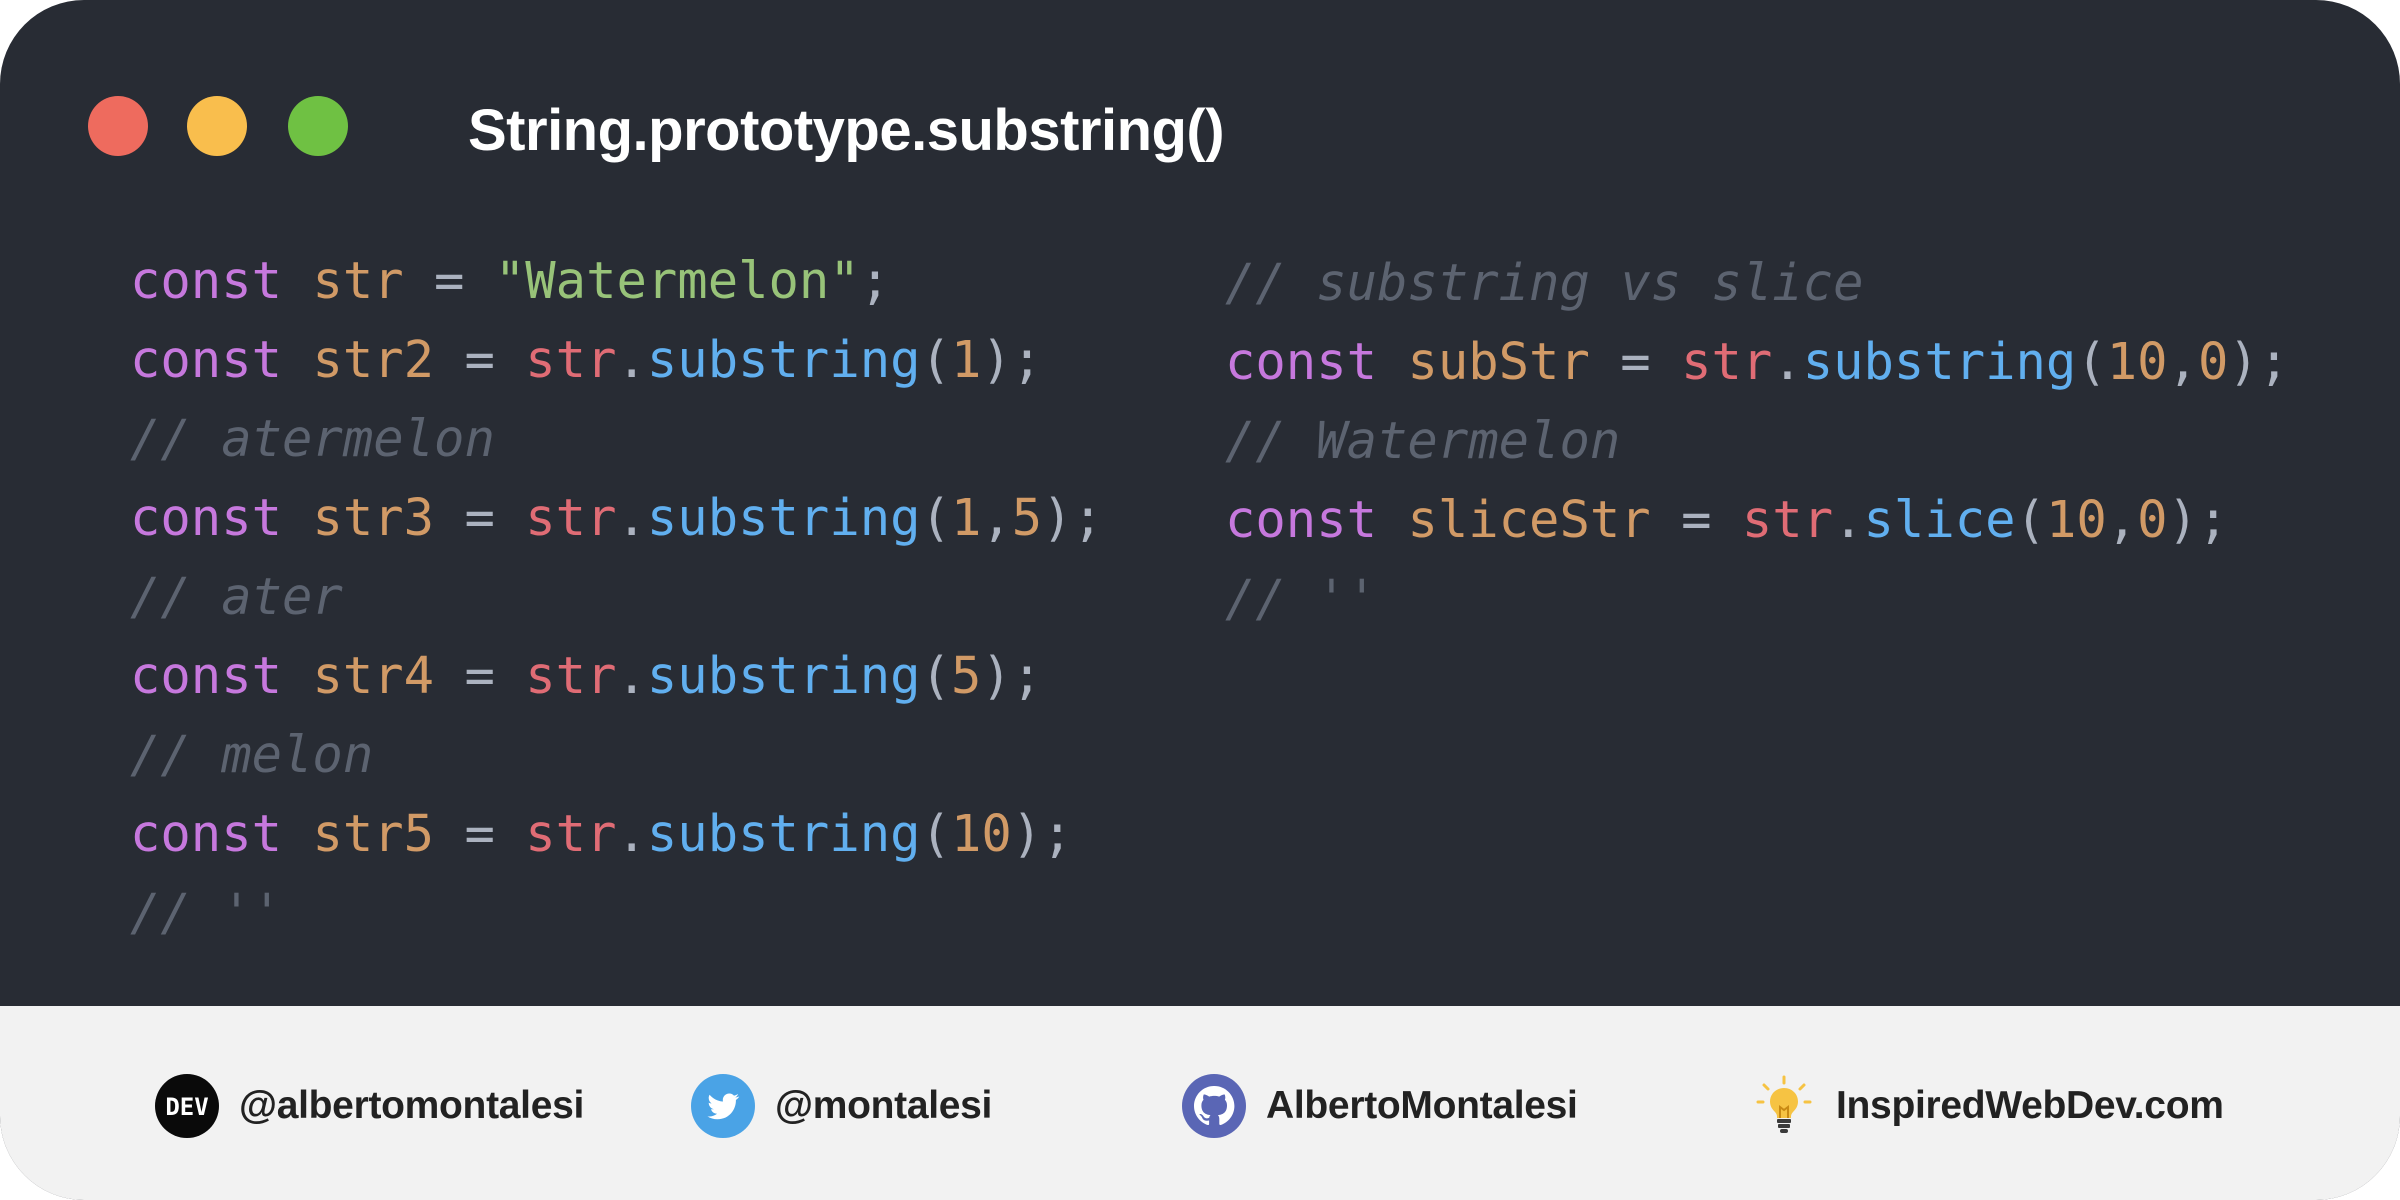  What do you see at coordinates (312, 438) in the screenshot?
I see `code-comment: // atermelon` at bounding box center [312, 438].